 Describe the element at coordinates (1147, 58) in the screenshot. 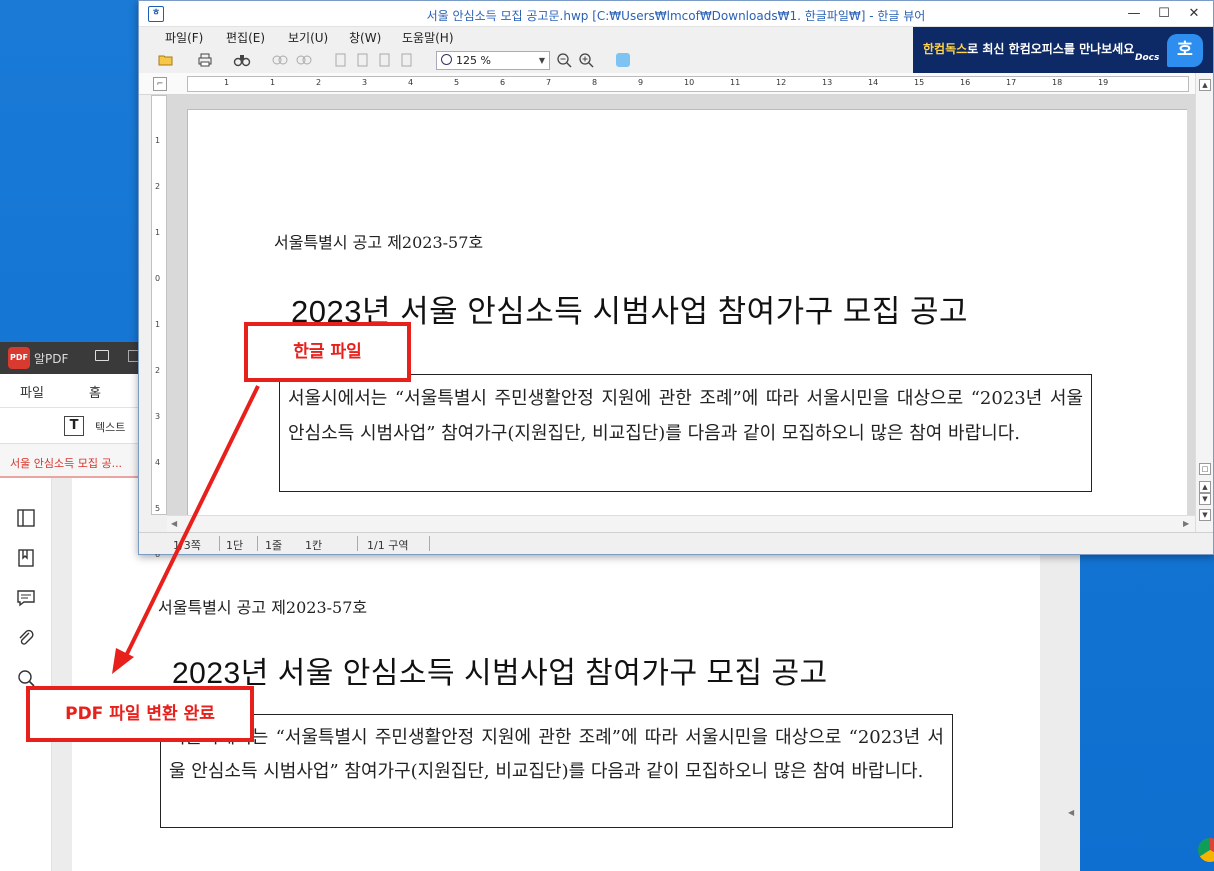

I see `banner-docs-label: Docs` at that location.